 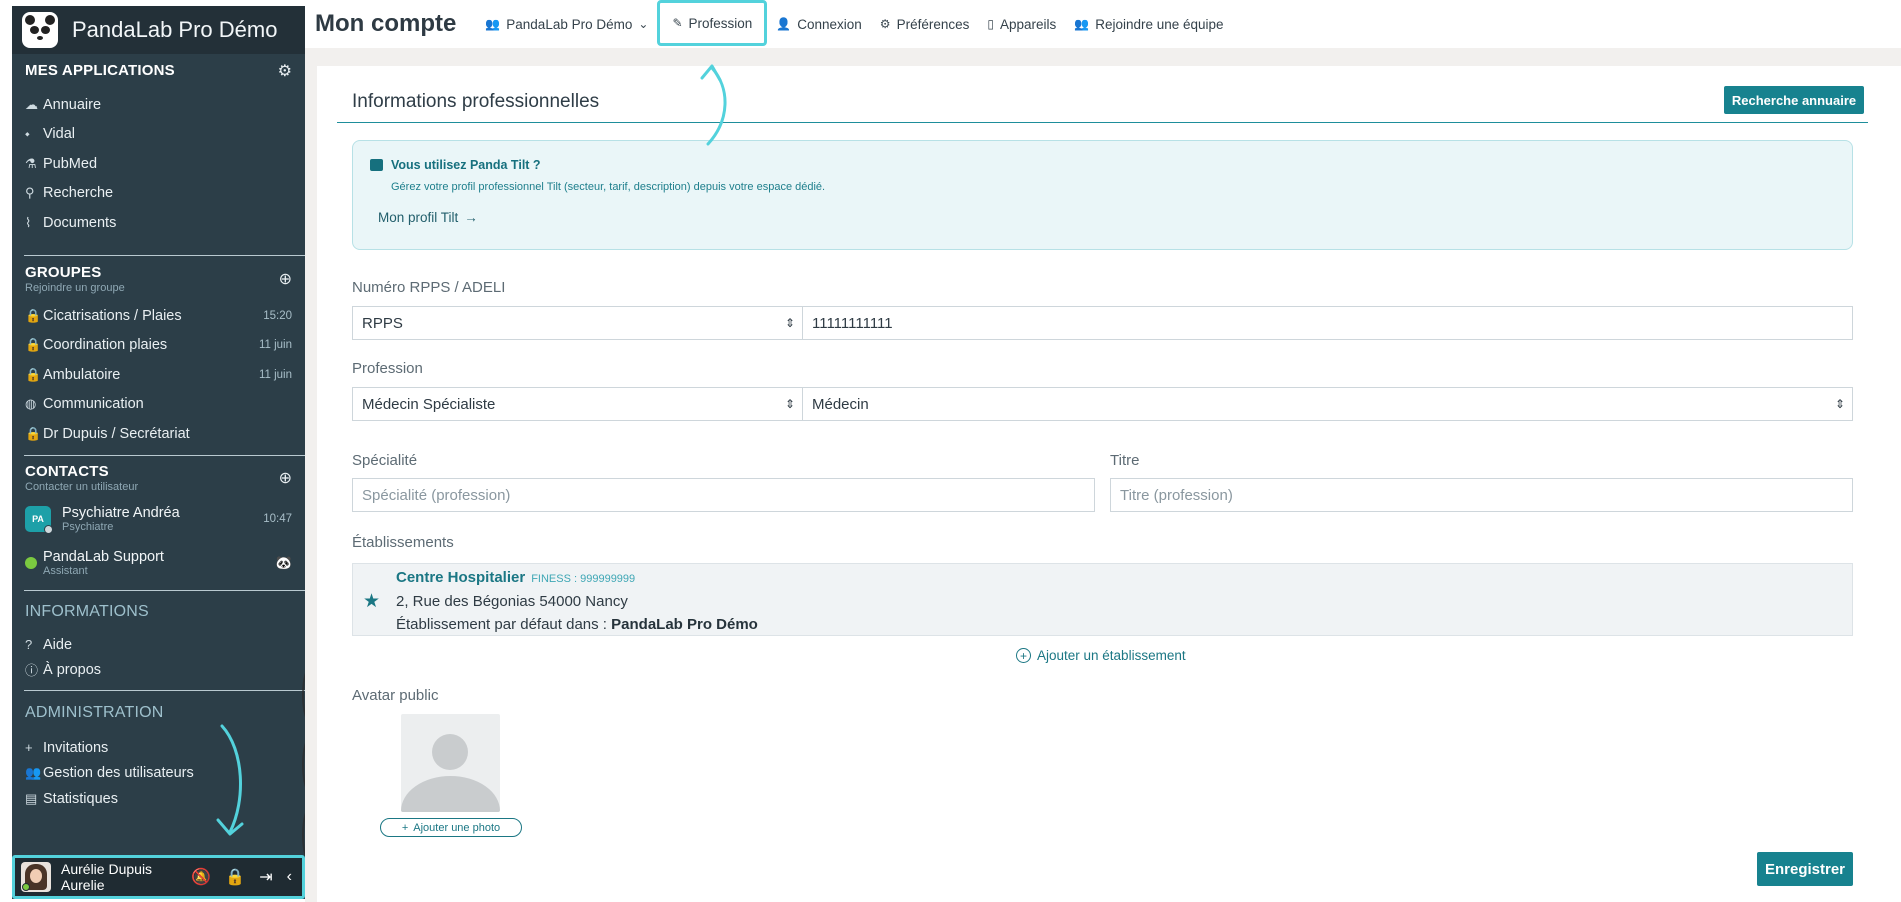 I want to click on tilt-question: Vous utilisez Panda Tilt ?, so click(x=466, y=165).